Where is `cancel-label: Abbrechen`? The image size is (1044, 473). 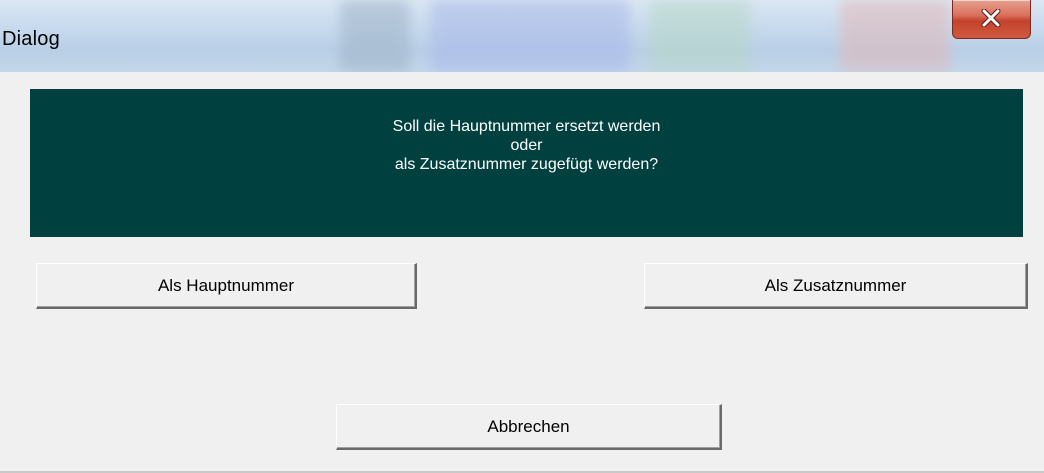 cancel-label: Abbrechen is located at coordinates (528, 426).